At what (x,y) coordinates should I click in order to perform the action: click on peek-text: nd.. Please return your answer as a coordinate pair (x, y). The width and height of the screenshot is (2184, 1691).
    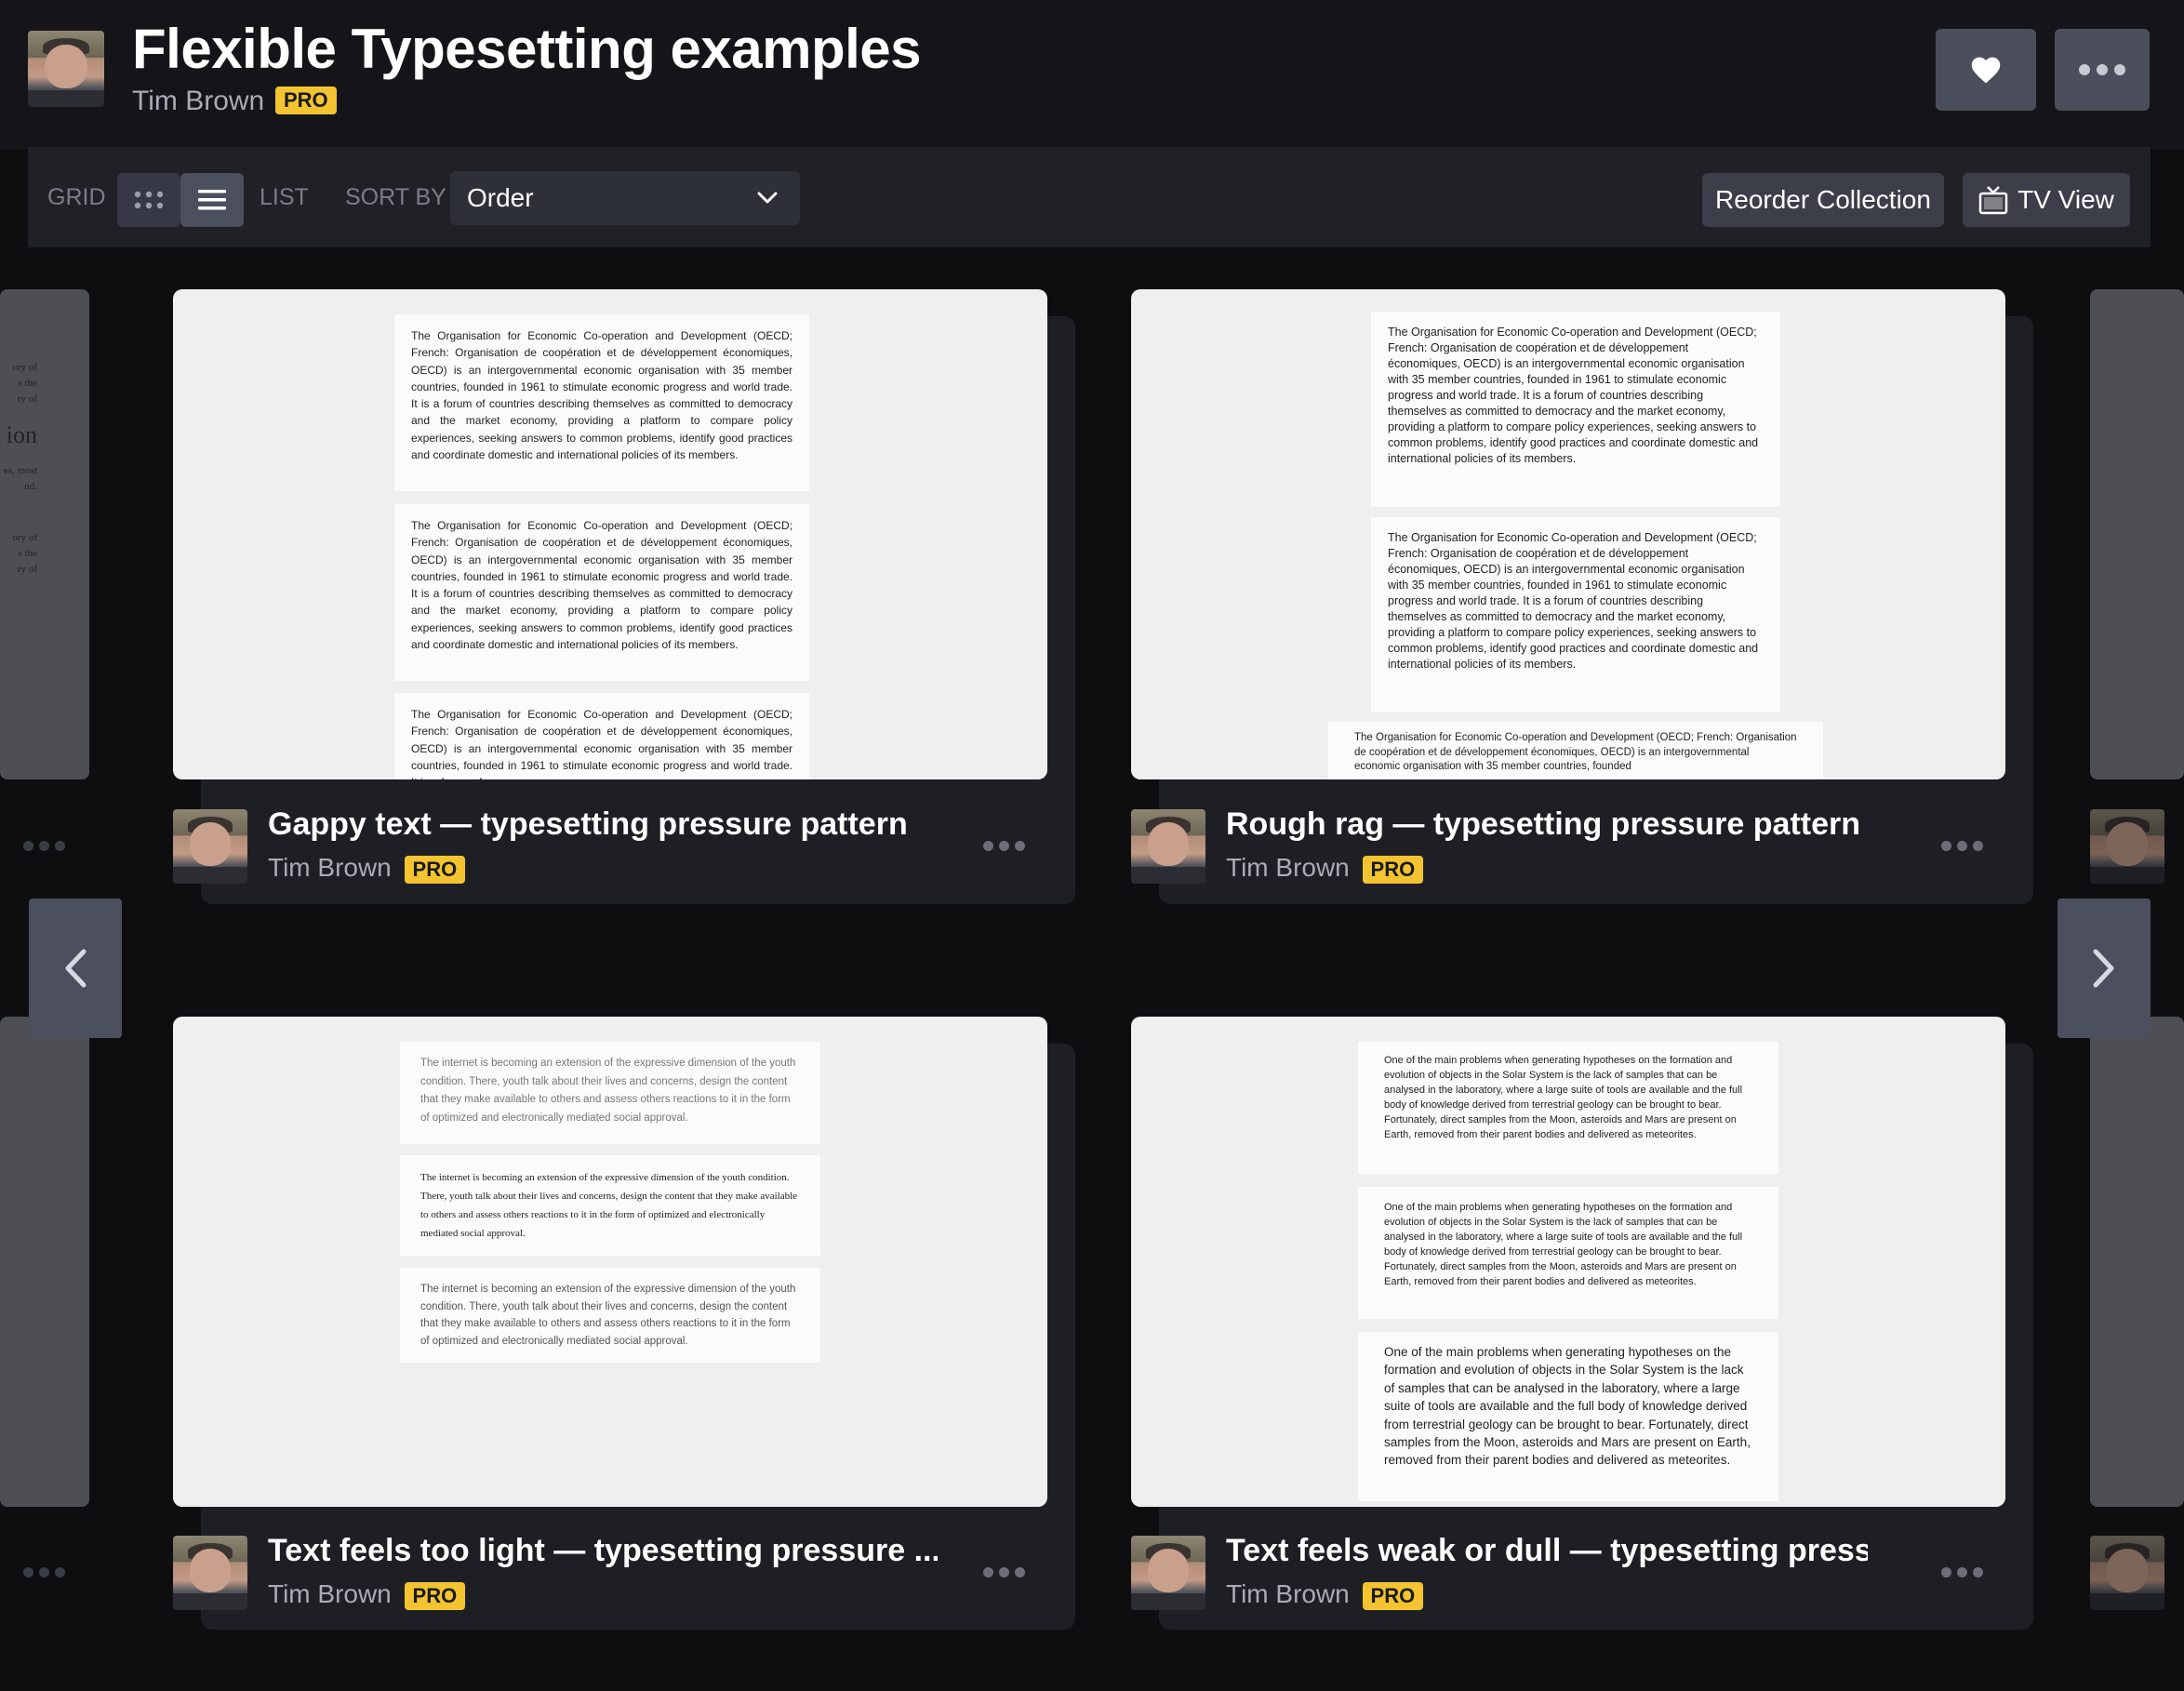
    Looking at the image, I should click on (30, 486).